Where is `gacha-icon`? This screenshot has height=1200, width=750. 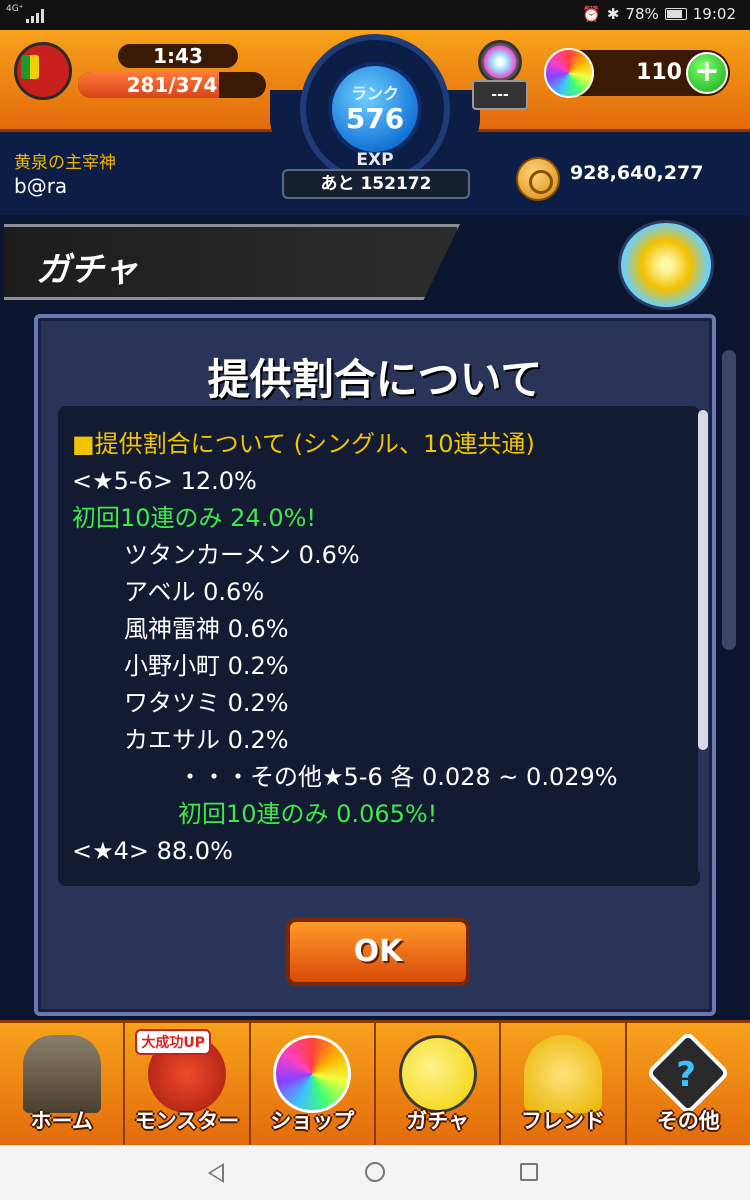
gacha-icon is located at coordinates (437, 1074).